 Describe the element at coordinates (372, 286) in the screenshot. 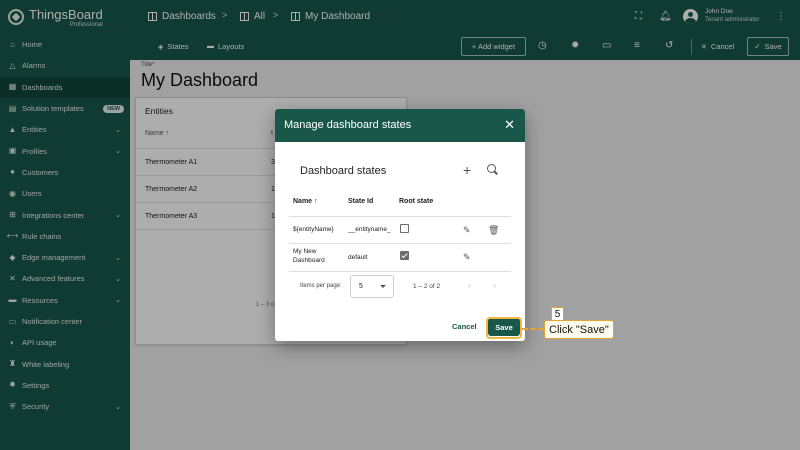

I see `items-per-page-select: 5` at that location.